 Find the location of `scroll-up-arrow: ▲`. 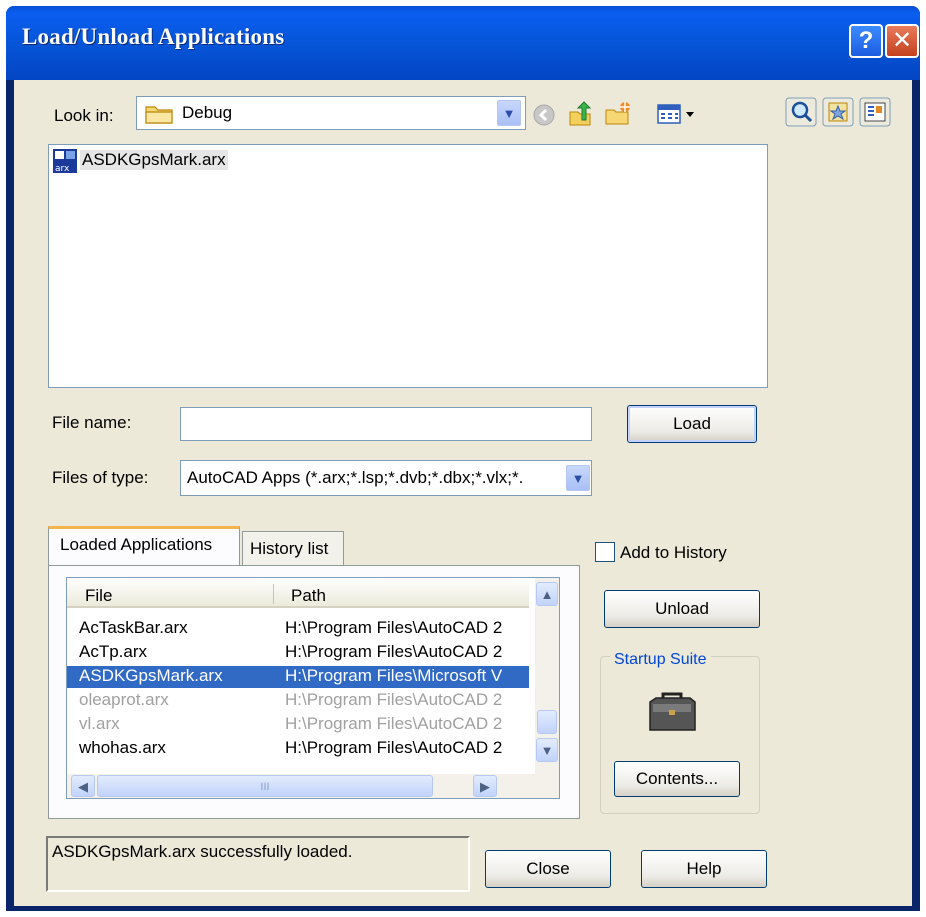

scroll-up-arrow: ▲ is located at coordinates (547, 594).